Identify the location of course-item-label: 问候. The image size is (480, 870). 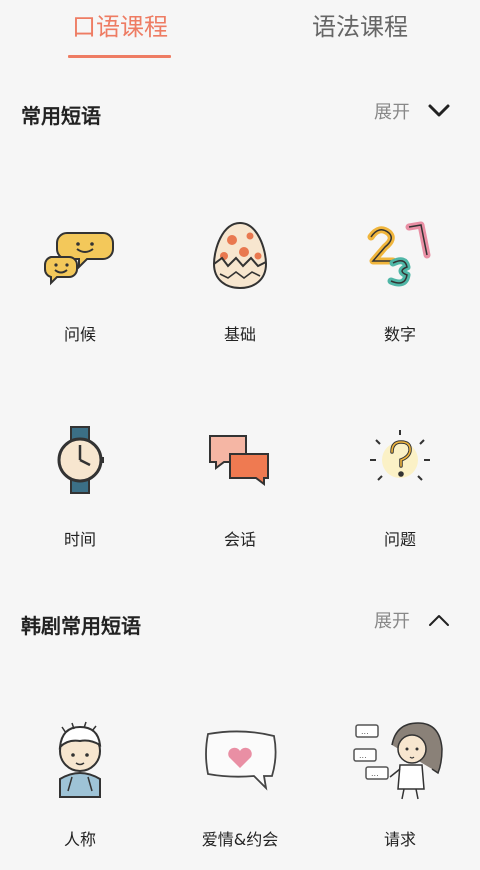
(79, 334).